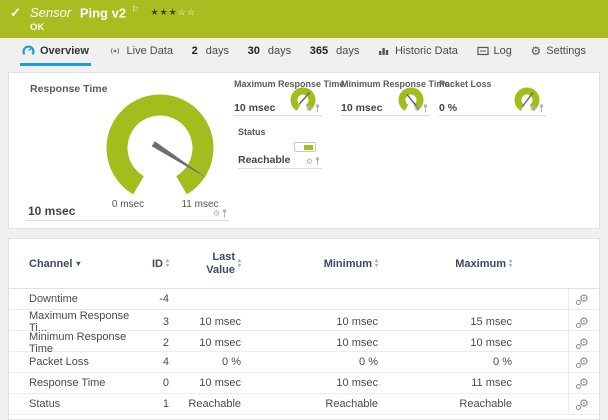  Describe the element at coordinates (502, 50) in the screenshot. I see `tab-label: Log` at that location.